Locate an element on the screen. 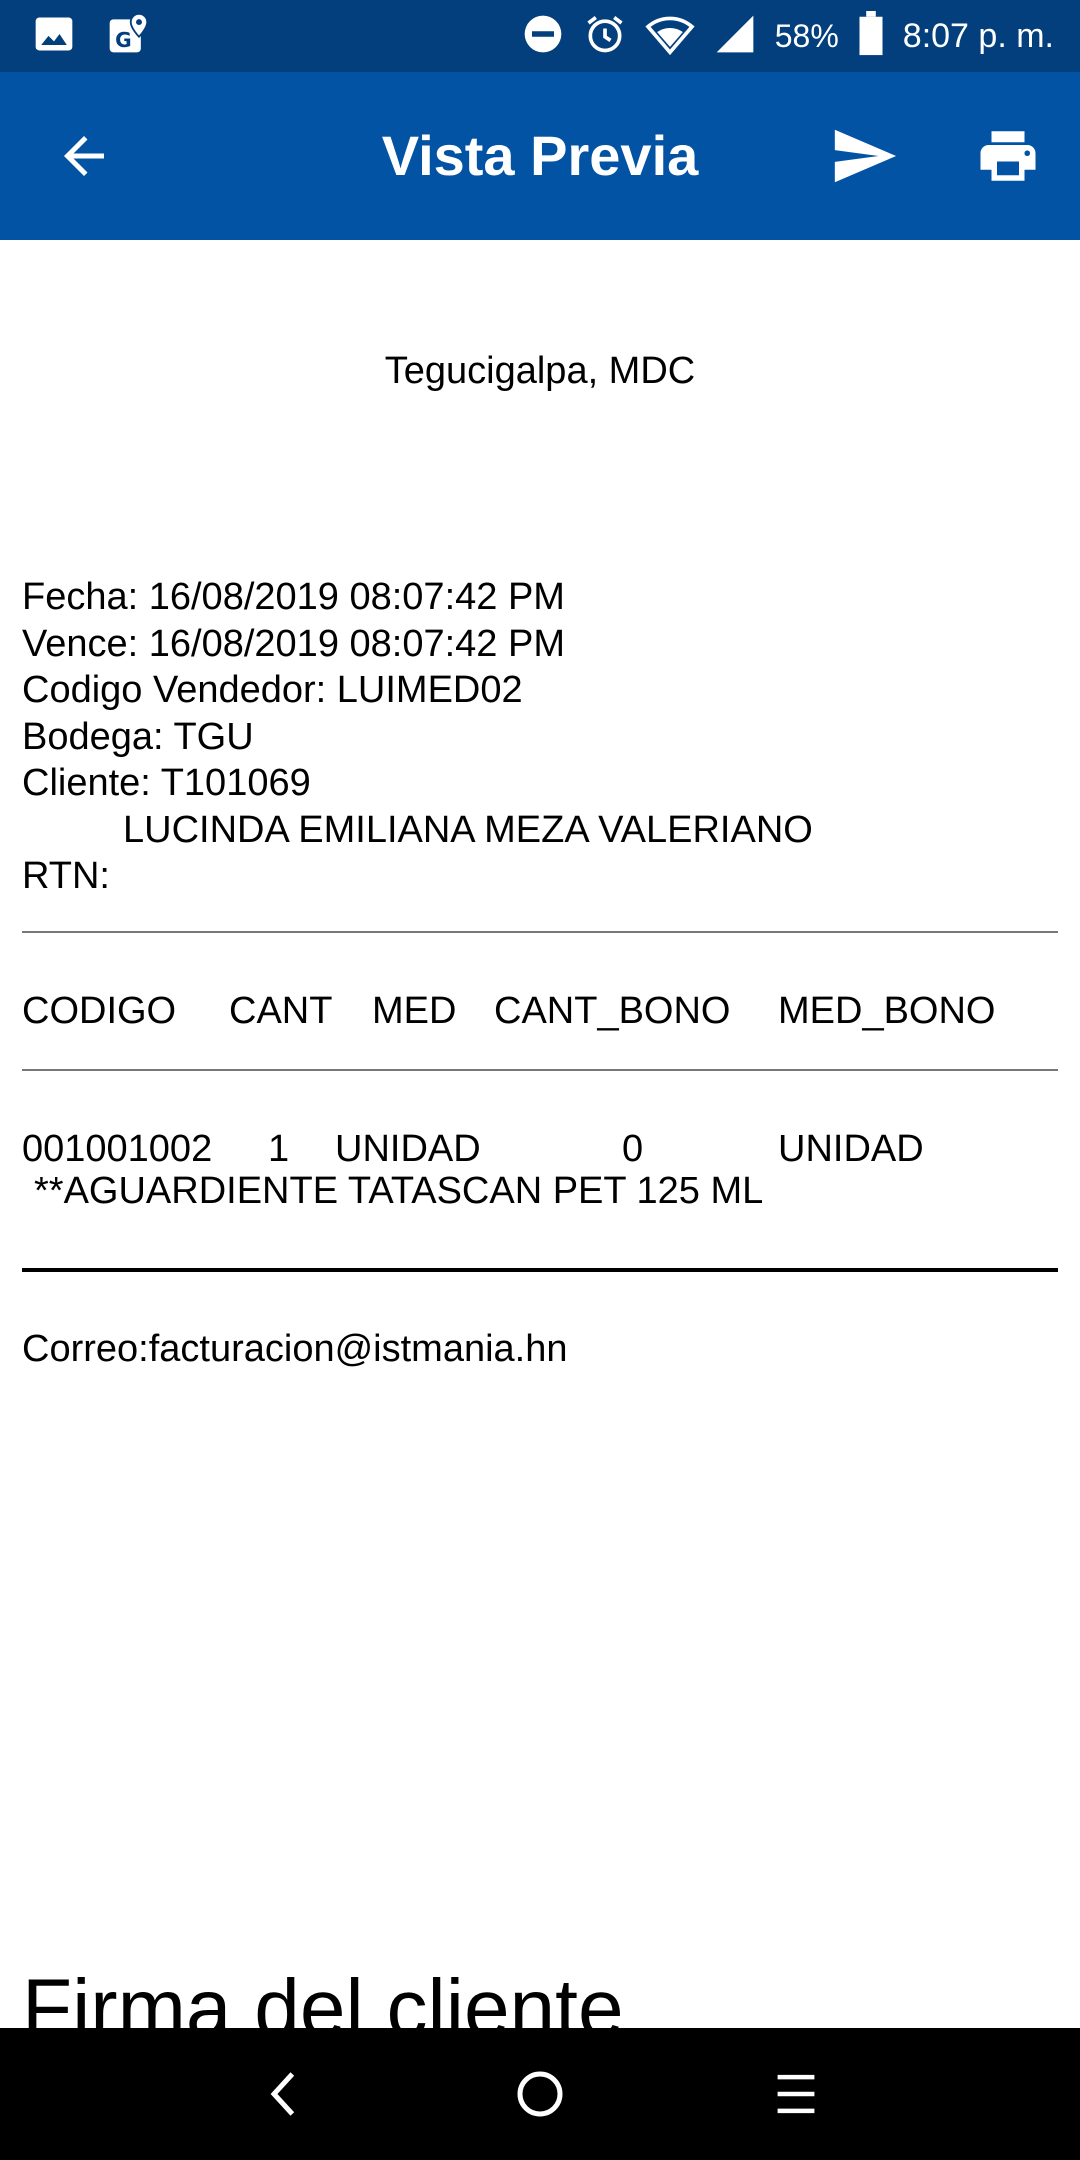 This screenshot has width=1080, height=2160. signature-label: Firma del cliente is located at coordinates (323, 1996).